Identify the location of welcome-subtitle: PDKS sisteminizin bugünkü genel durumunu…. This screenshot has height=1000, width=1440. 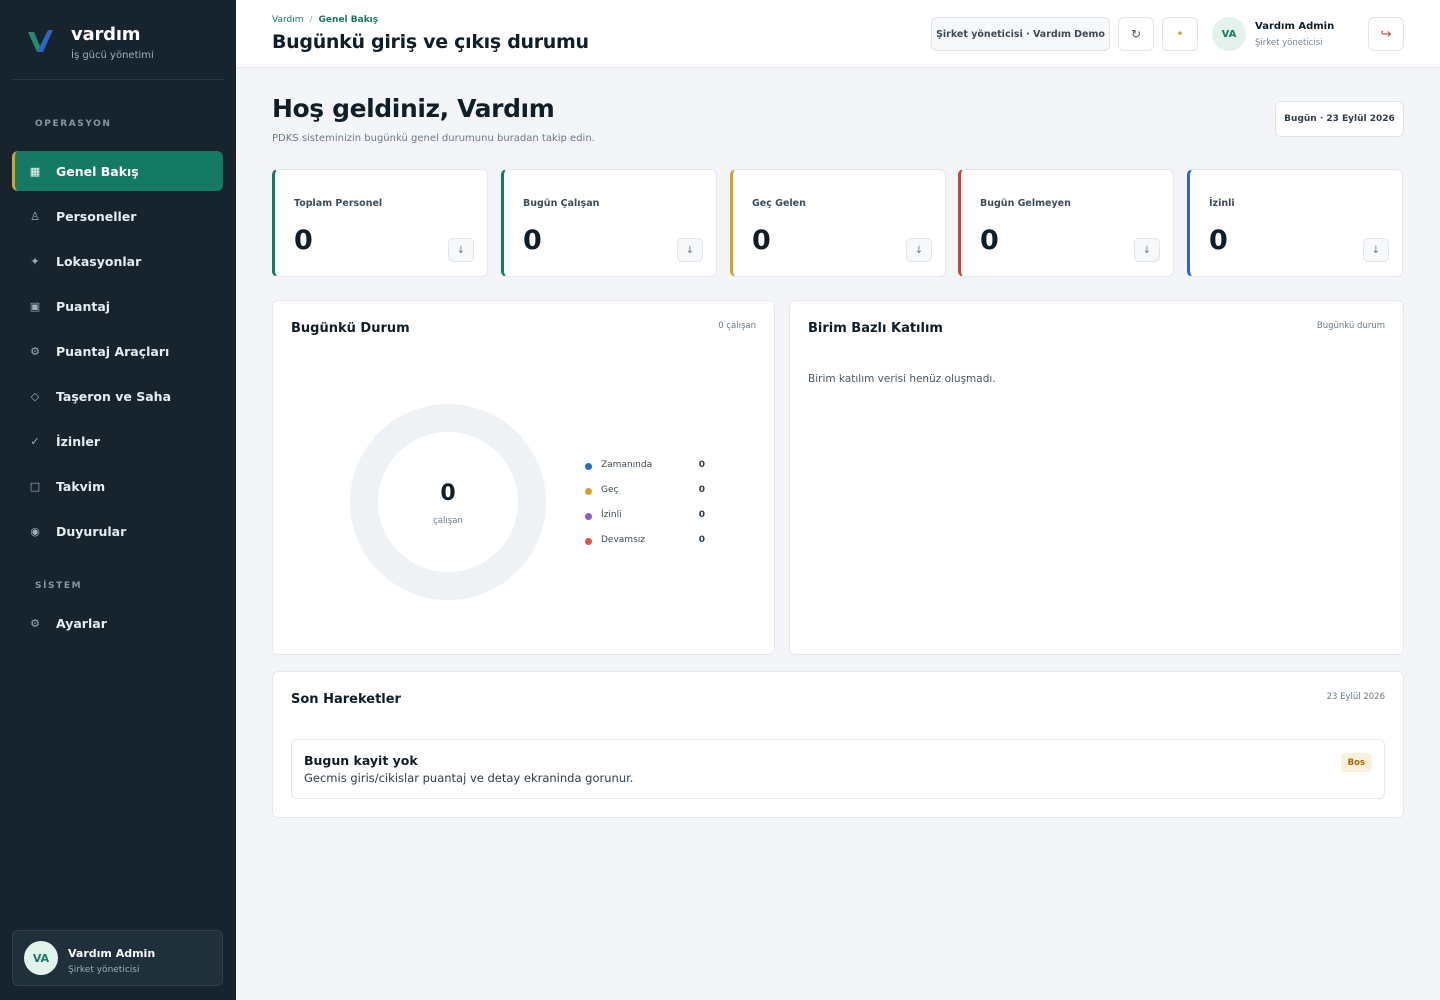
(433, 138).